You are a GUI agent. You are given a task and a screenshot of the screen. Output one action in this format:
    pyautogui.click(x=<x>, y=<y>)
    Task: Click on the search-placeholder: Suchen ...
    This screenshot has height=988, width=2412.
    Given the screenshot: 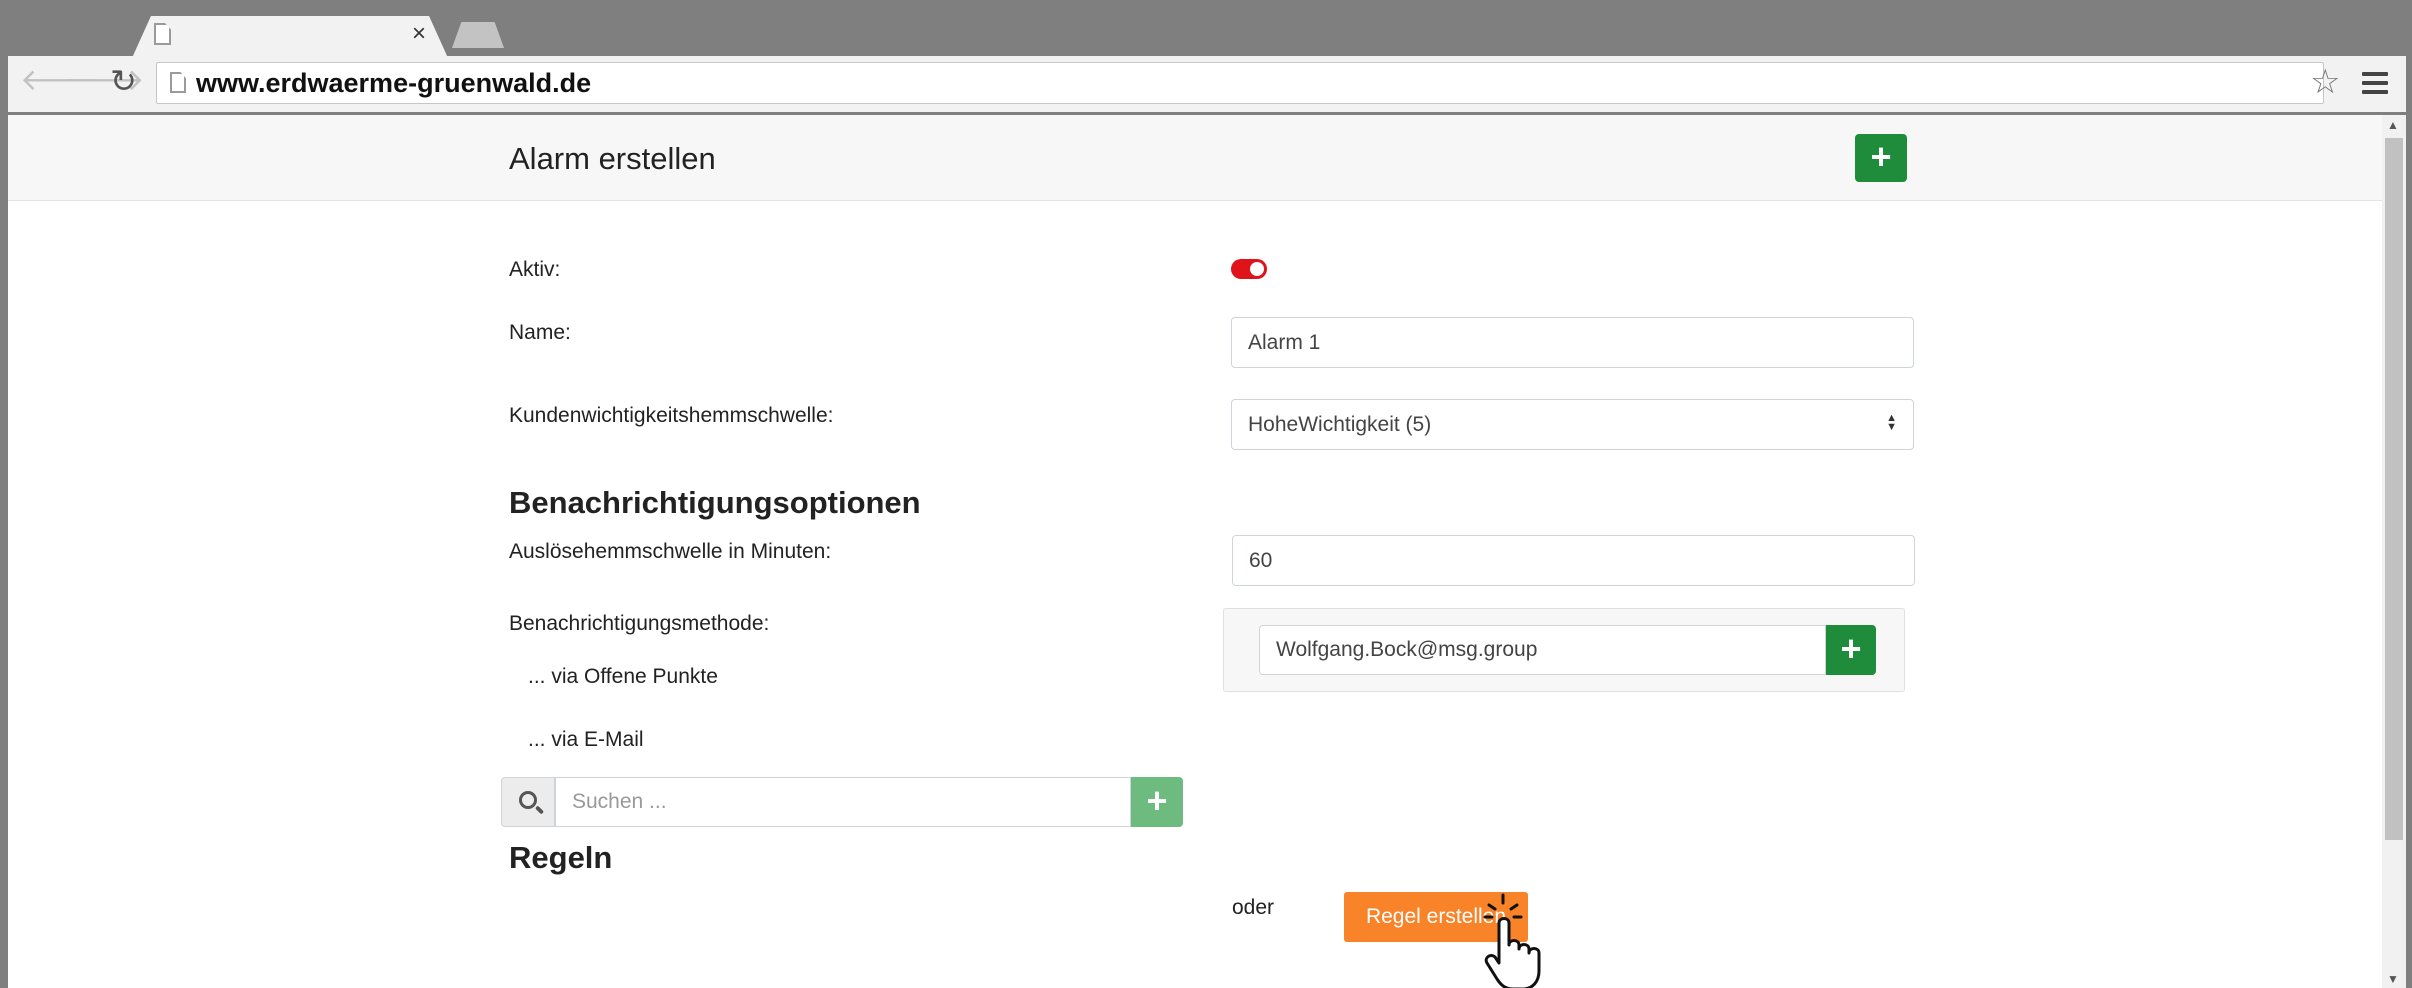 What is the action you would take?
    pyautogui.click(x=619, y=801)
    